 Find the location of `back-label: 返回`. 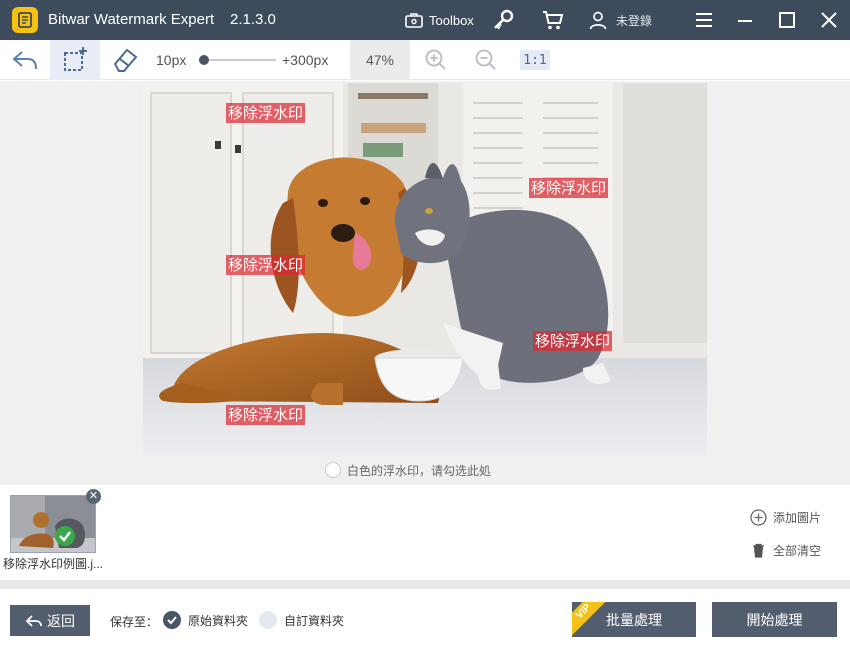

back-label: 返回 is located at coordinates (61, 620).